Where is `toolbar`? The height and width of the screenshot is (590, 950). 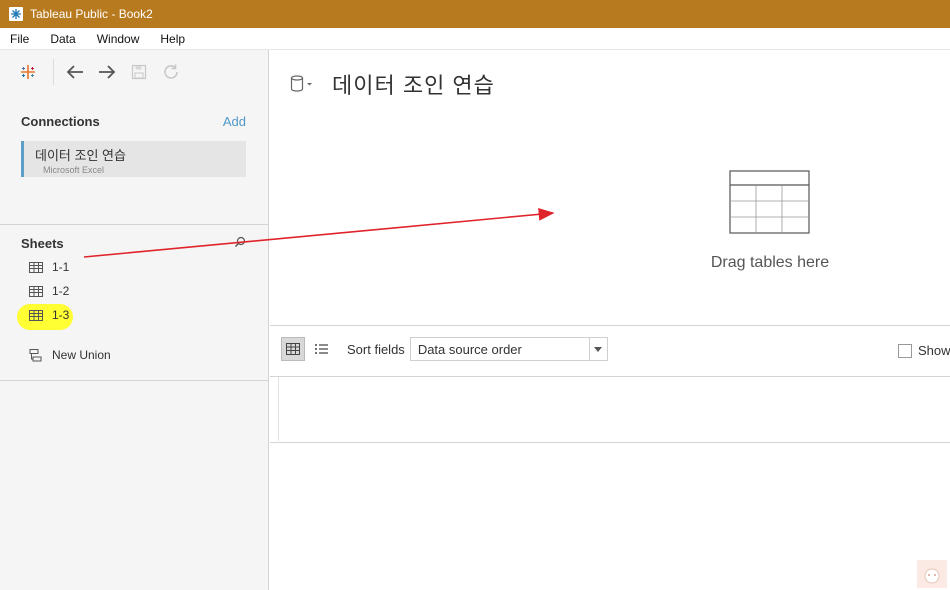 toolbar is located at coordinates (134, 72).